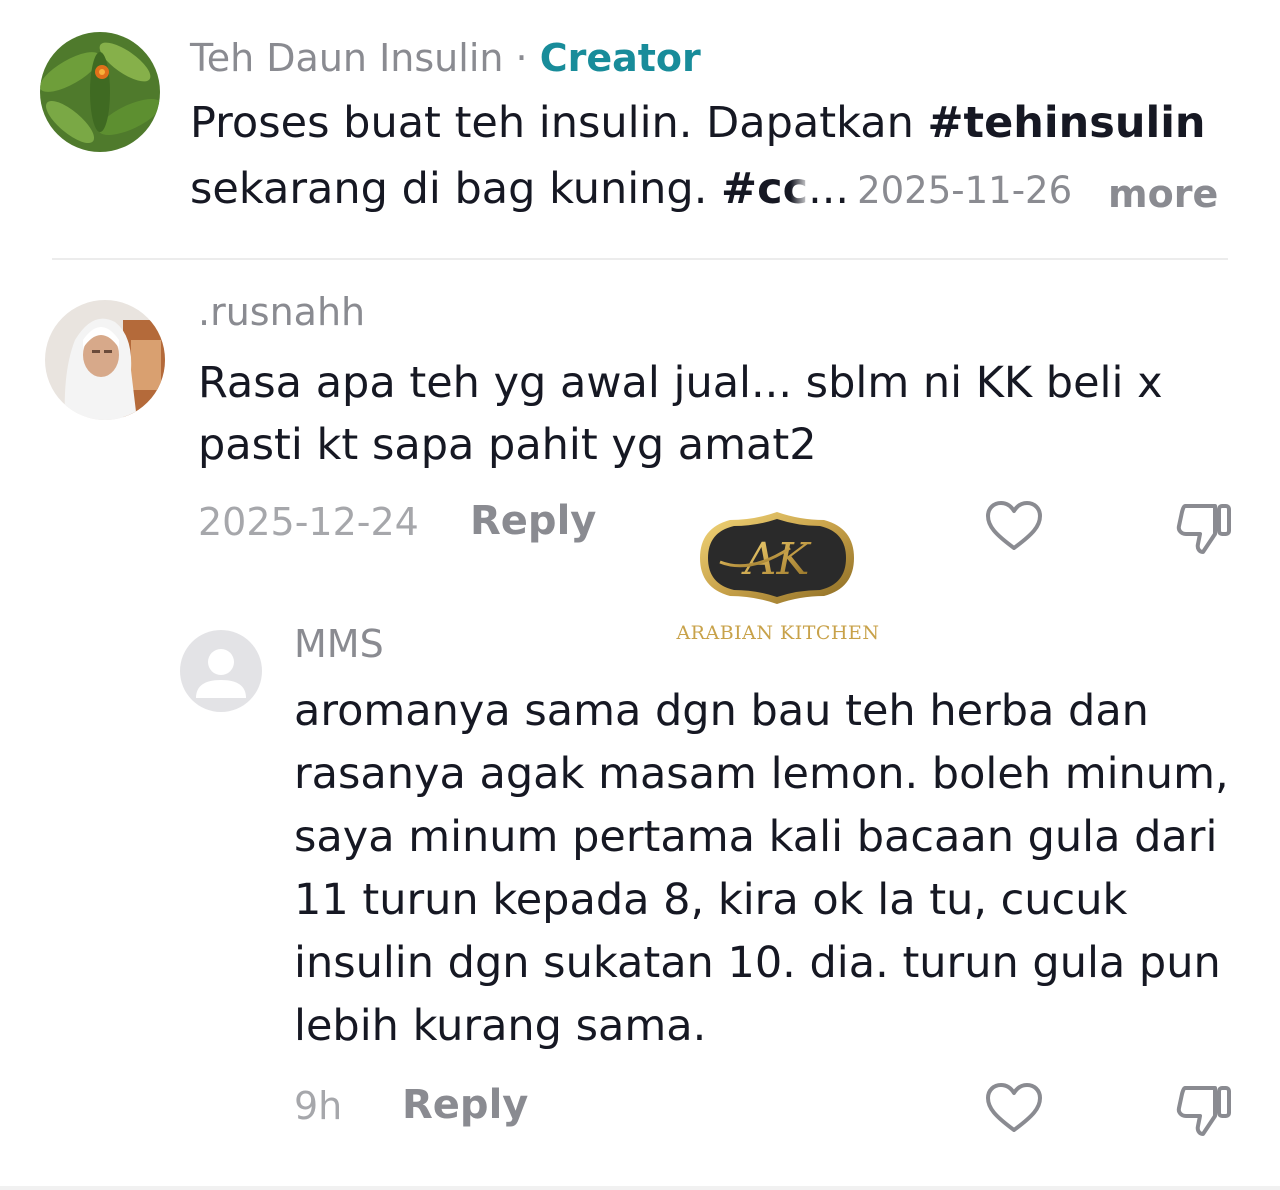 The image size is (1280, 1190). Describe the element at coordinates (620, 58) in the screenshot. I see `creator-badge: Creator` at that location.